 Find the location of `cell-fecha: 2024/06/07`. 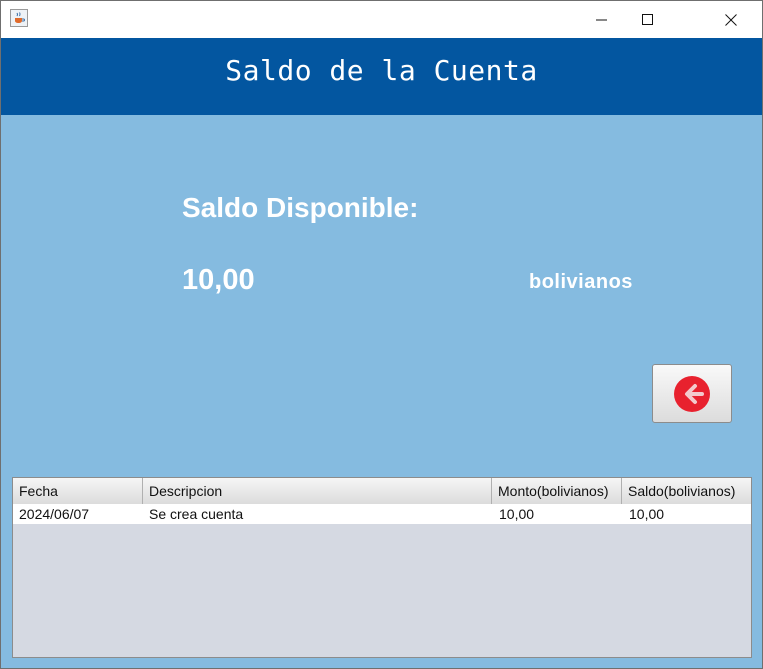

cell-fecha: 2024/06/07 is located at coordinates (78, 514).